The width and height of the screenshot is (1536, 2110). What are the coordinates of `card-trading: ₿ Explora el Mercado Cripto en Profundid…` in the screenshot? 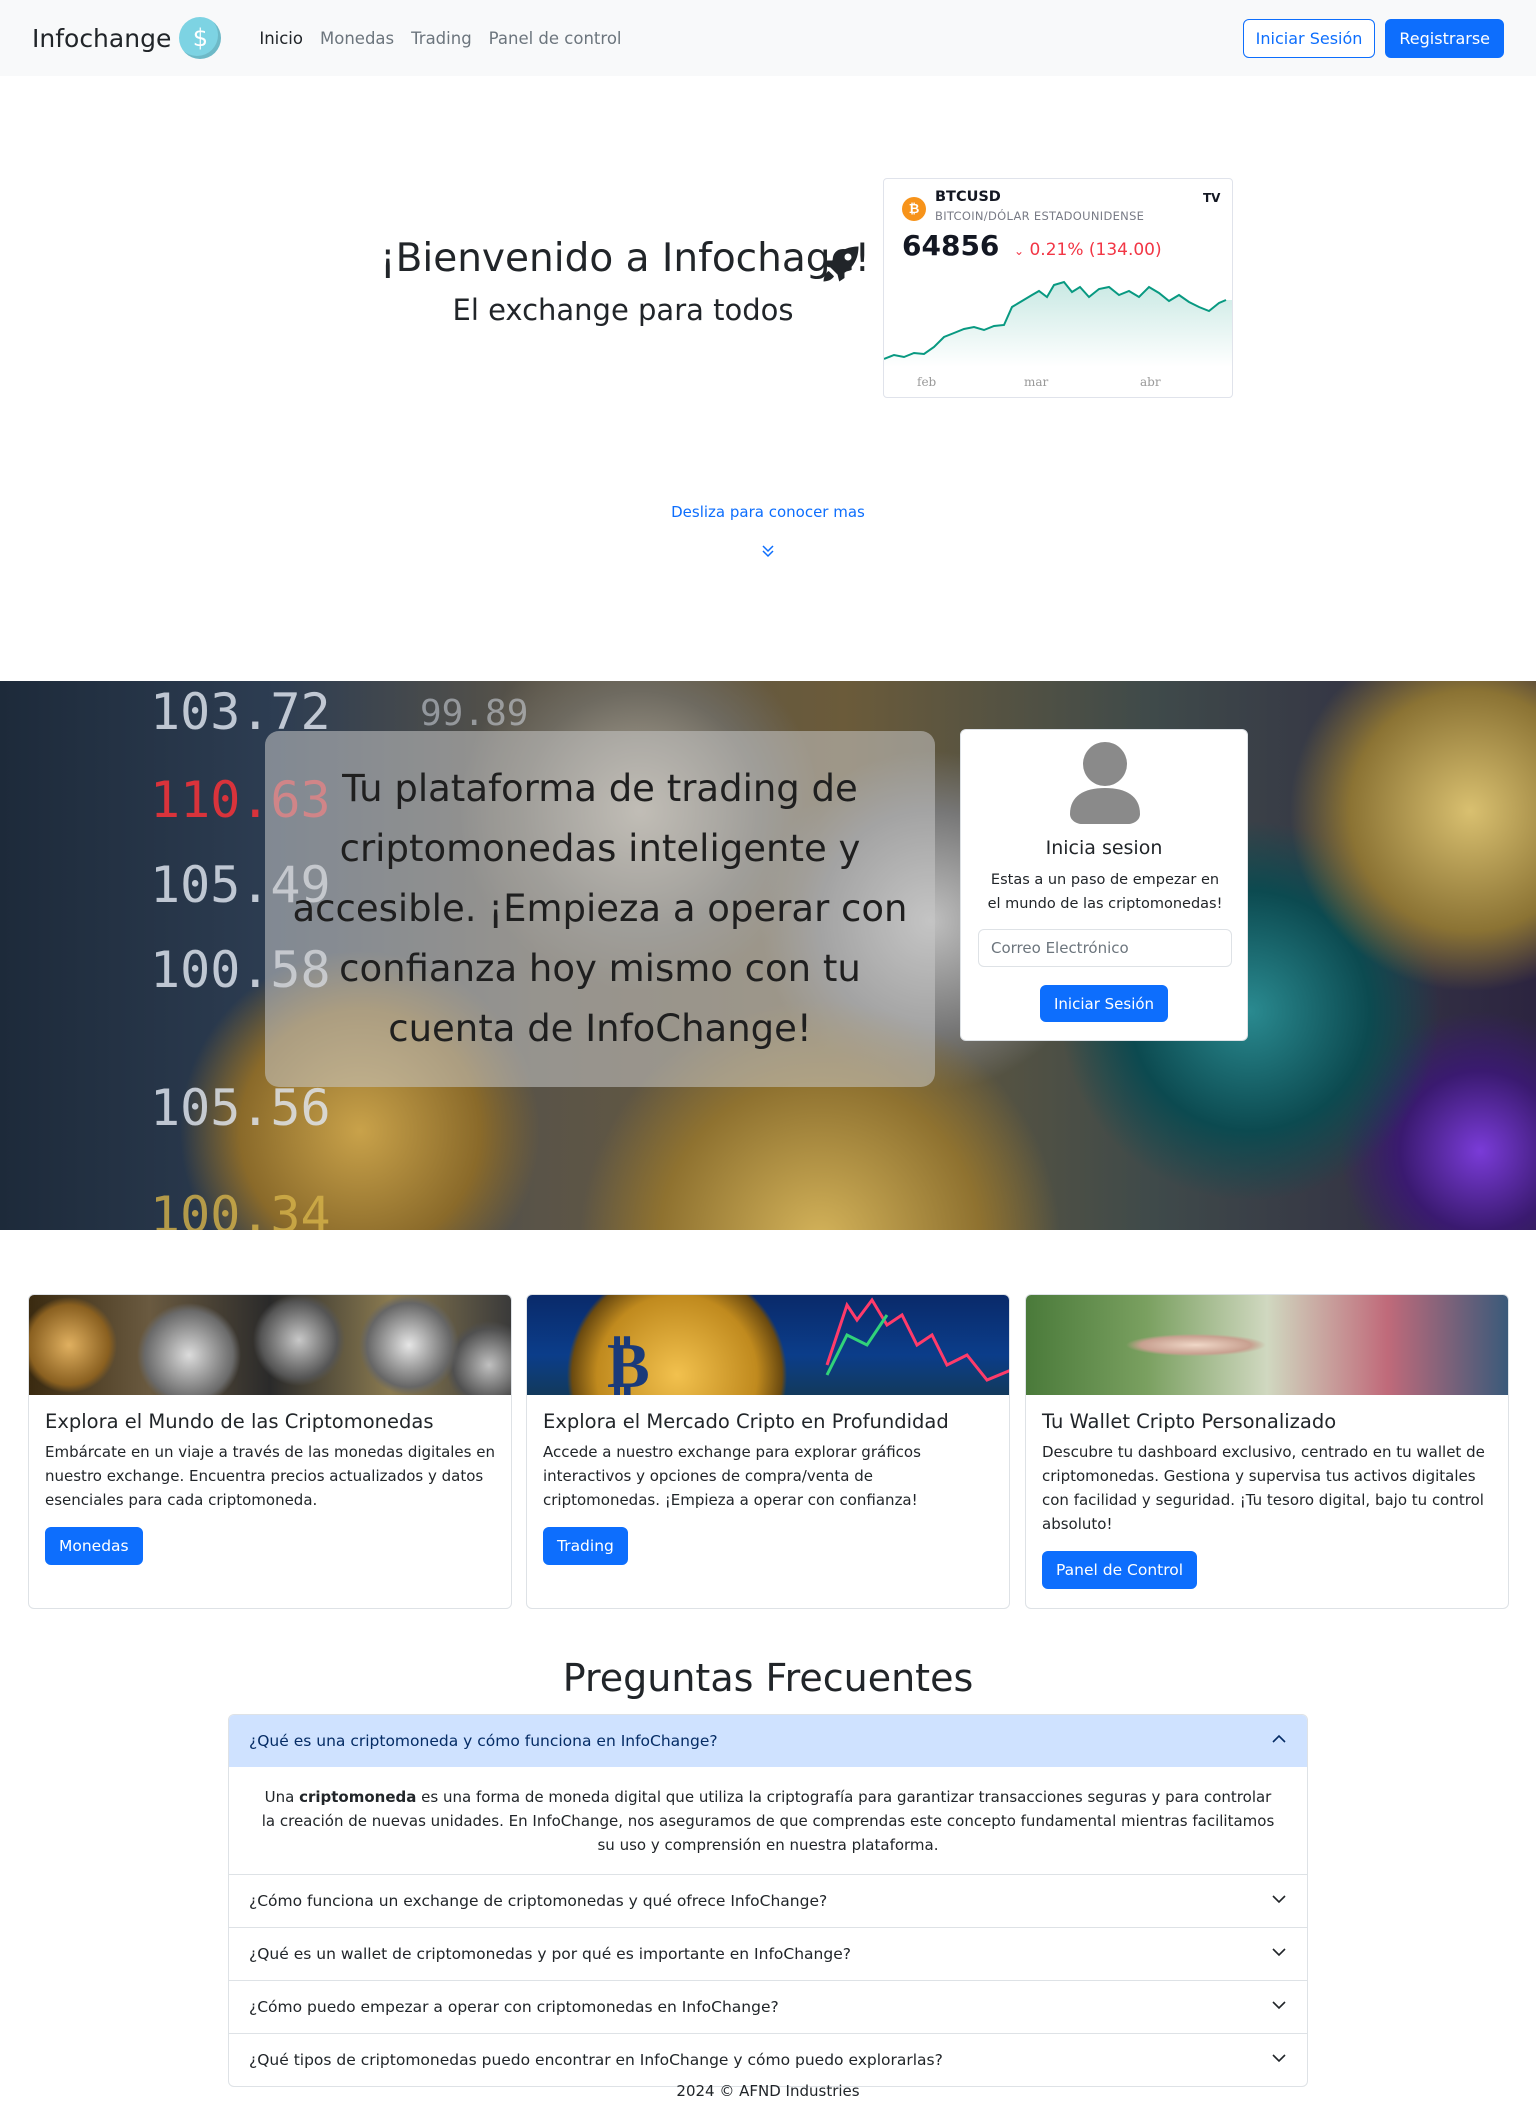 It's located at (768, 1451).